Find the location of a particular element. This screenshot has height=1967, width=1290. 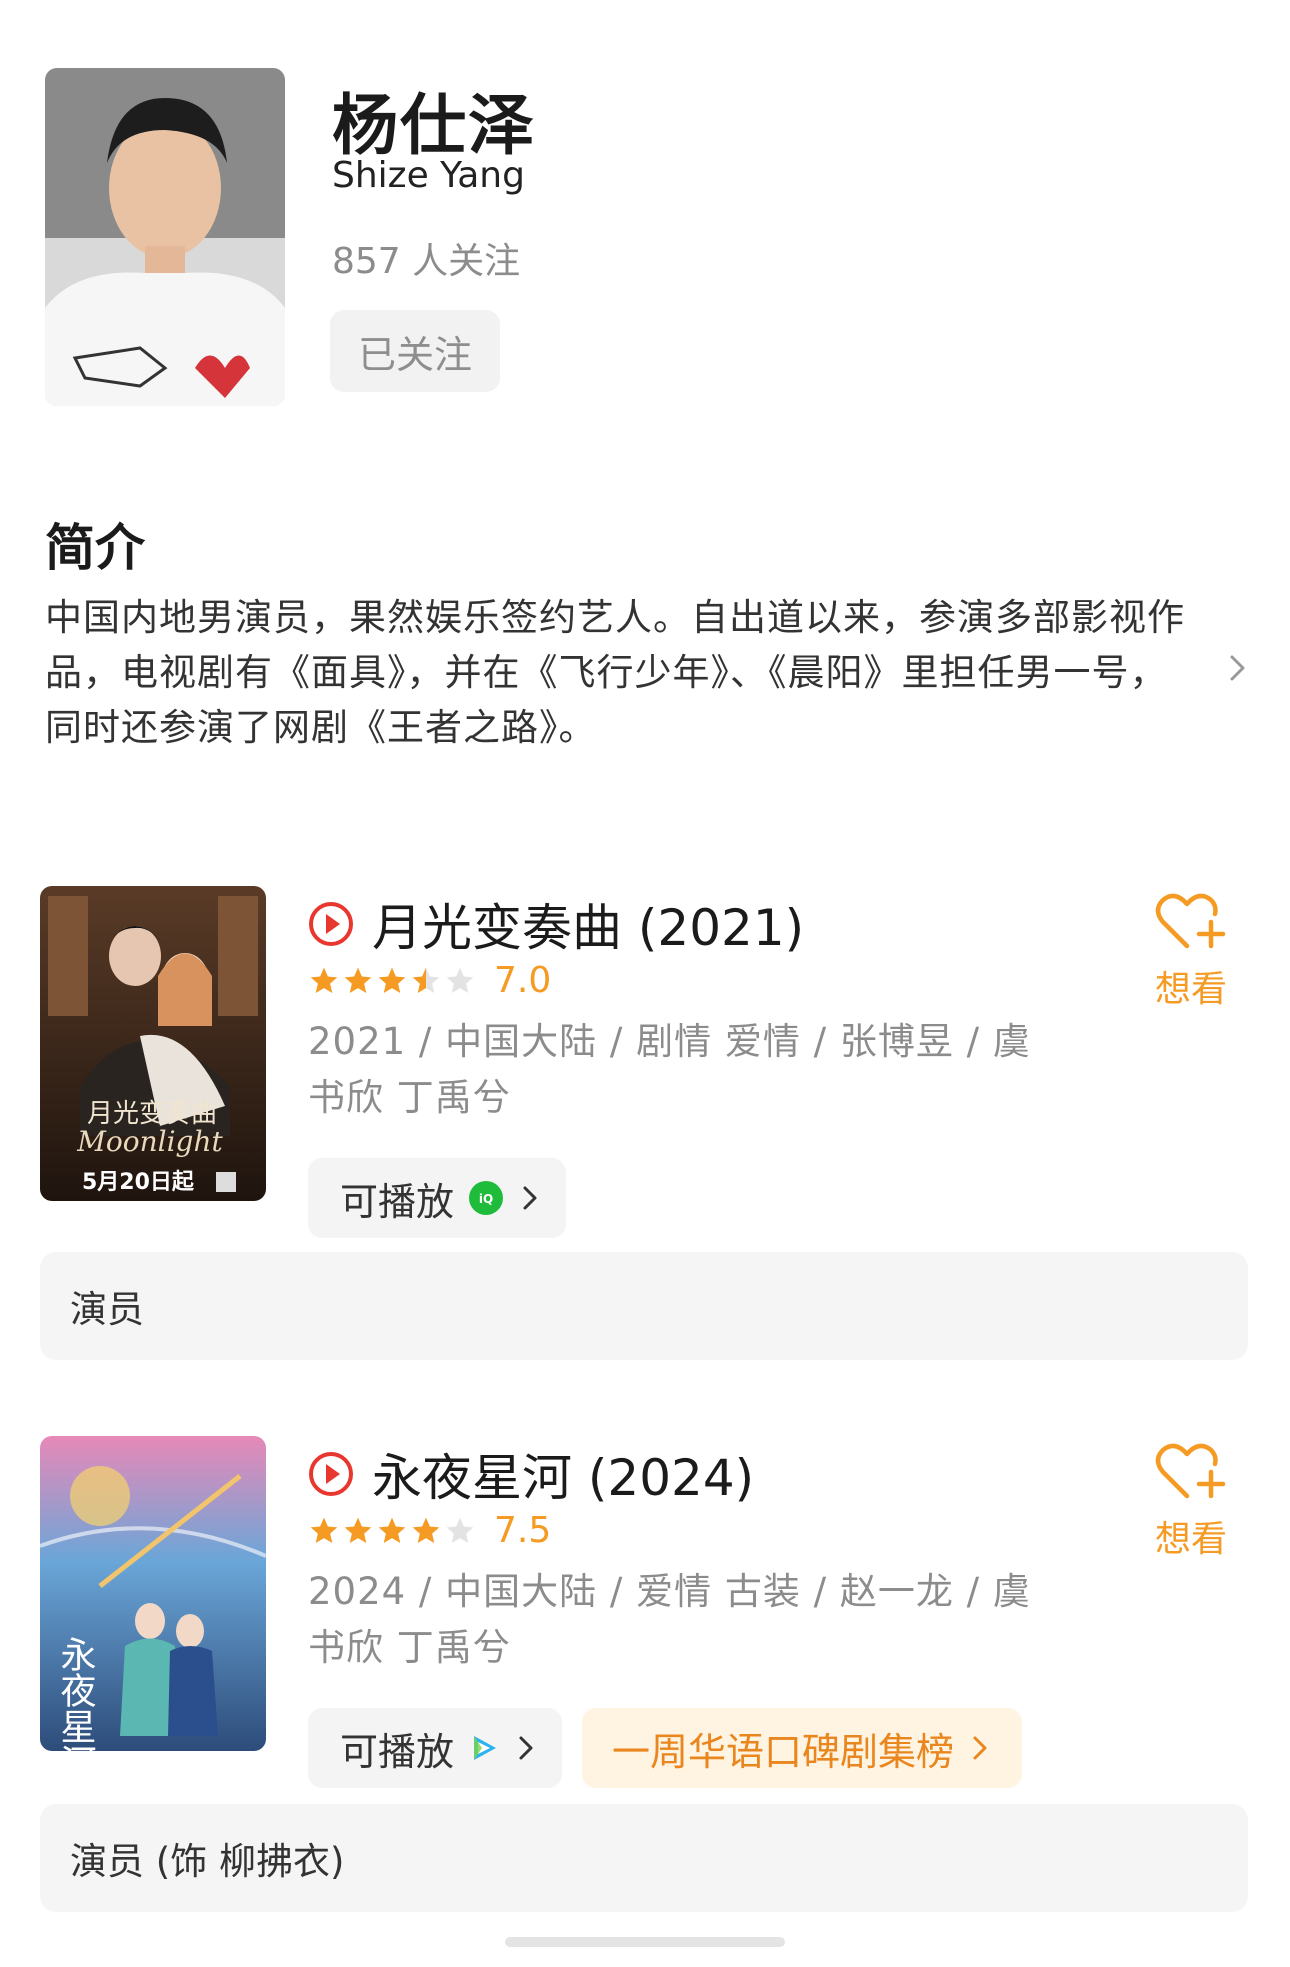

follower-count: 857 人关注 is located at coordinates (426, 261).